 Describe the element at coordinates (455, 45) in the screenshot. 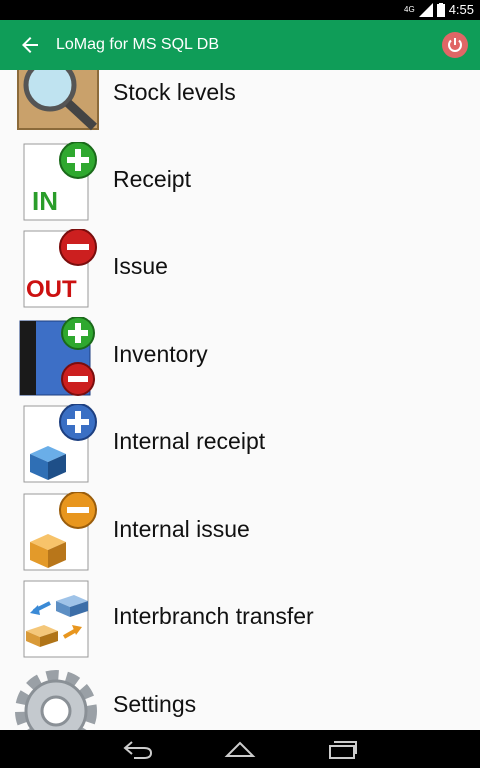

I see `power-icon` at that location.